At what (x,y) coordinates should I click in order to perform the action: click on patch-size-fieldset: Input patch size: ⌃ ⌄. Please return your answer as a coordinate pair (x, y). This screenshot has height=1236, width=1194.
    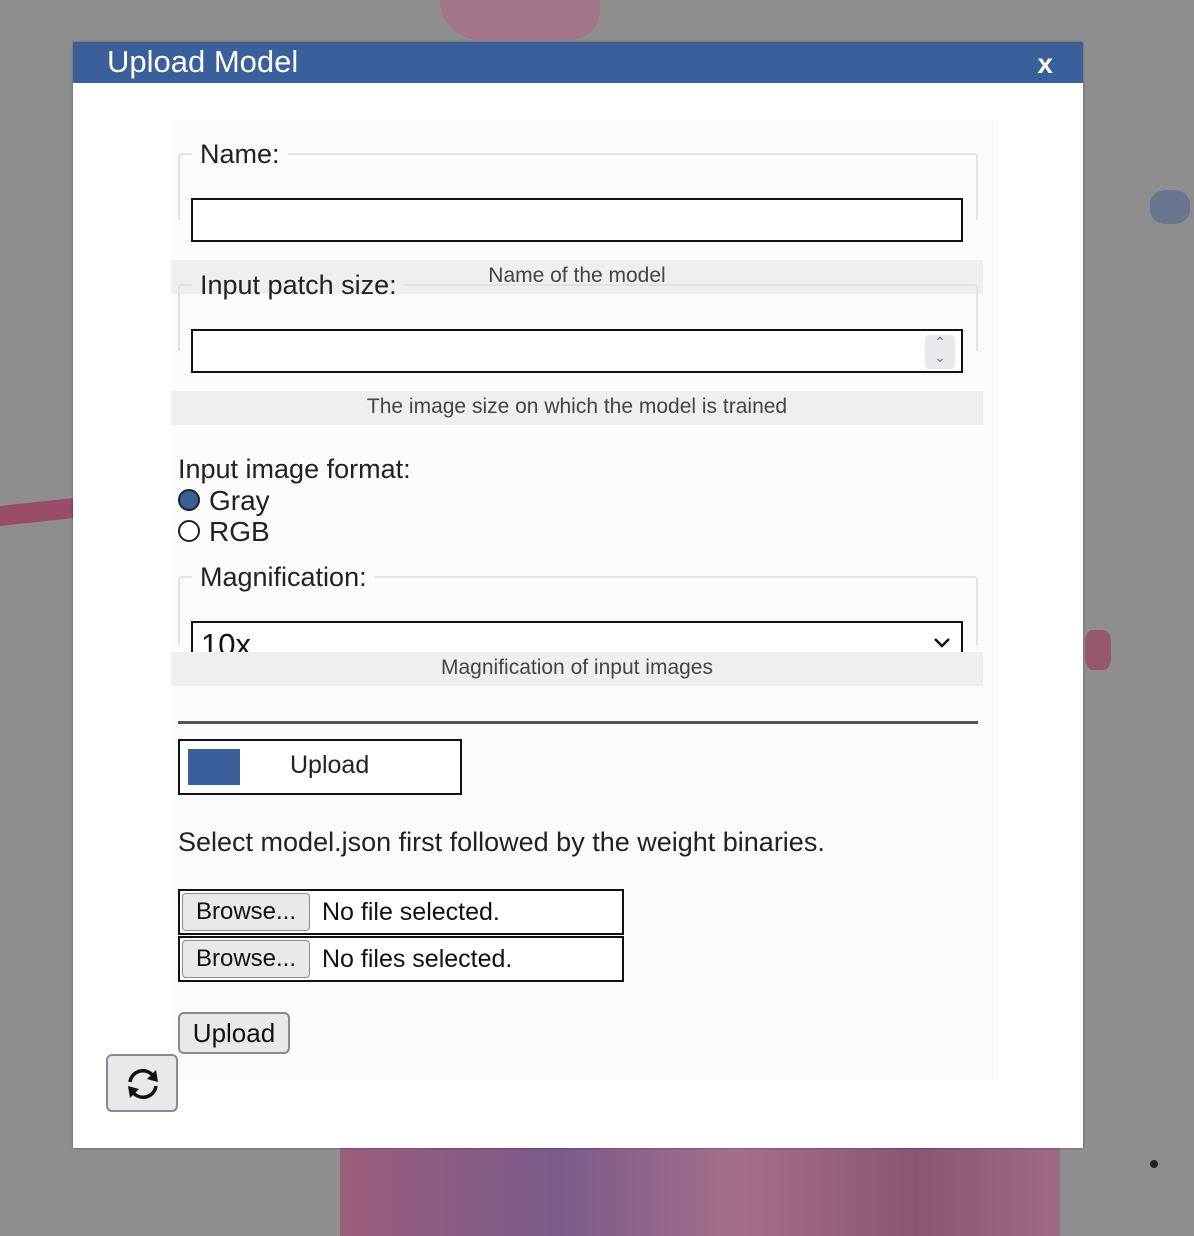
    Looking at the image, I should click on (578, 321).